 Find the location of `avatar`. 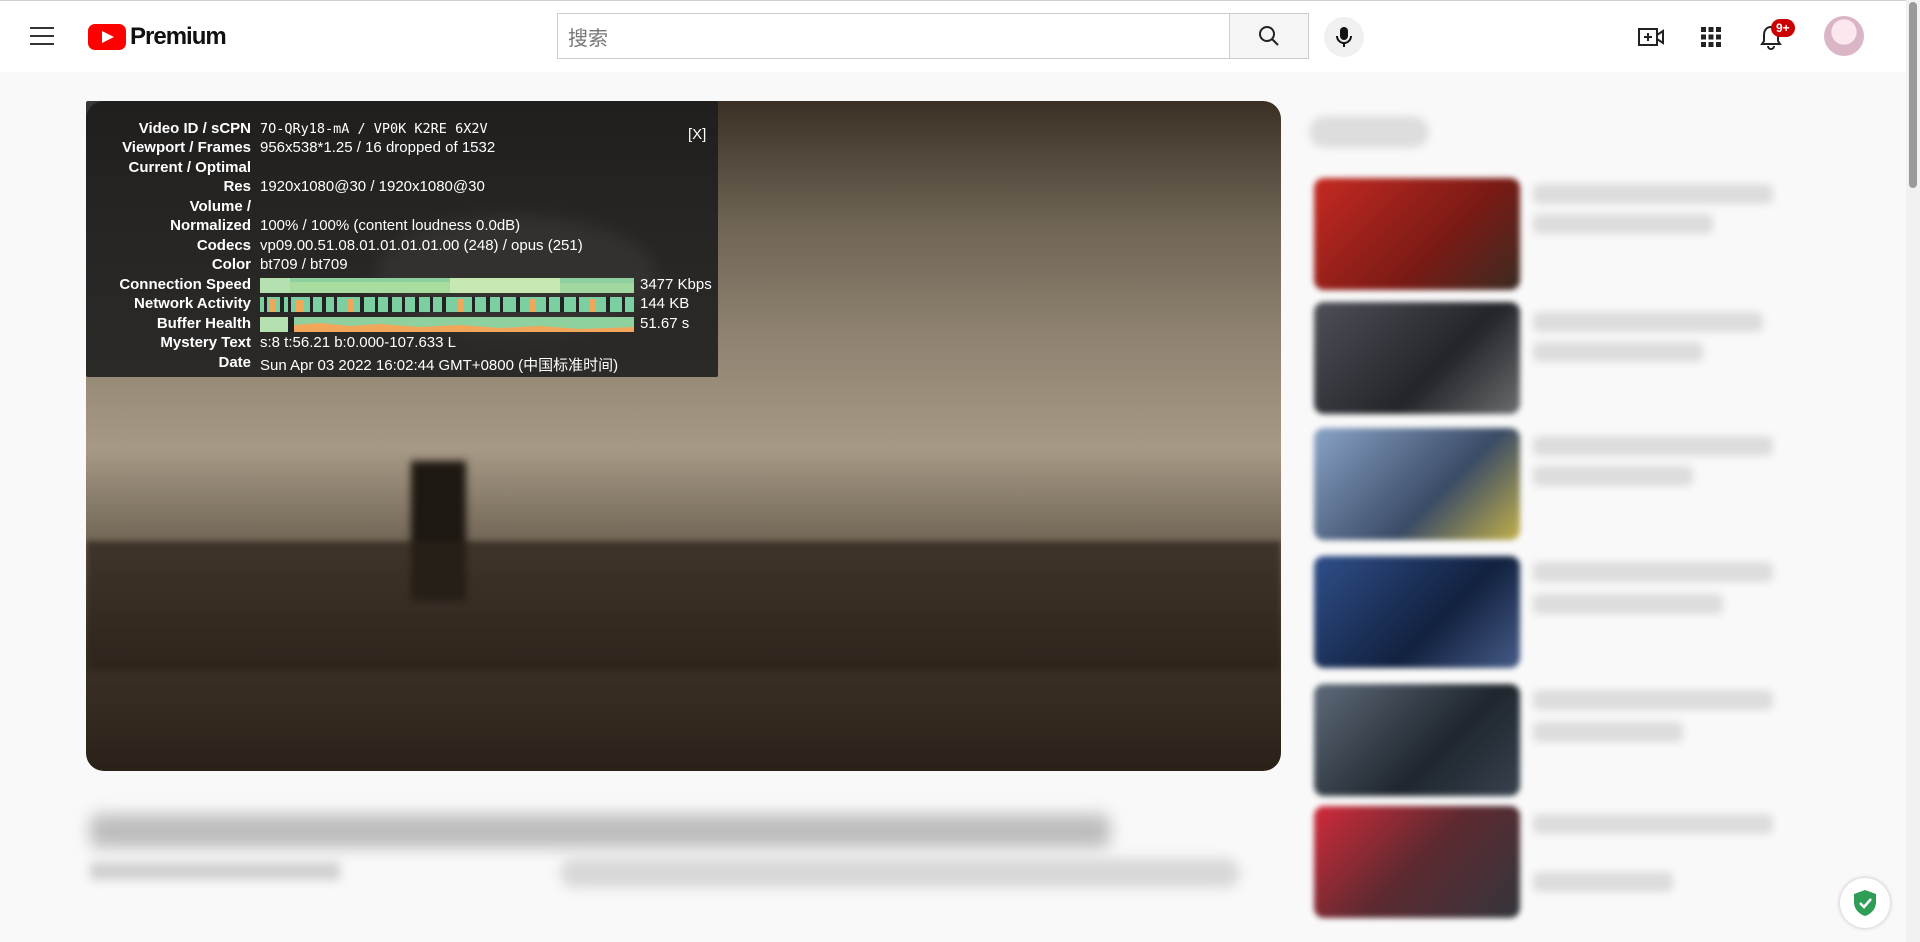

avatar is located at coordinates (1844, 36).